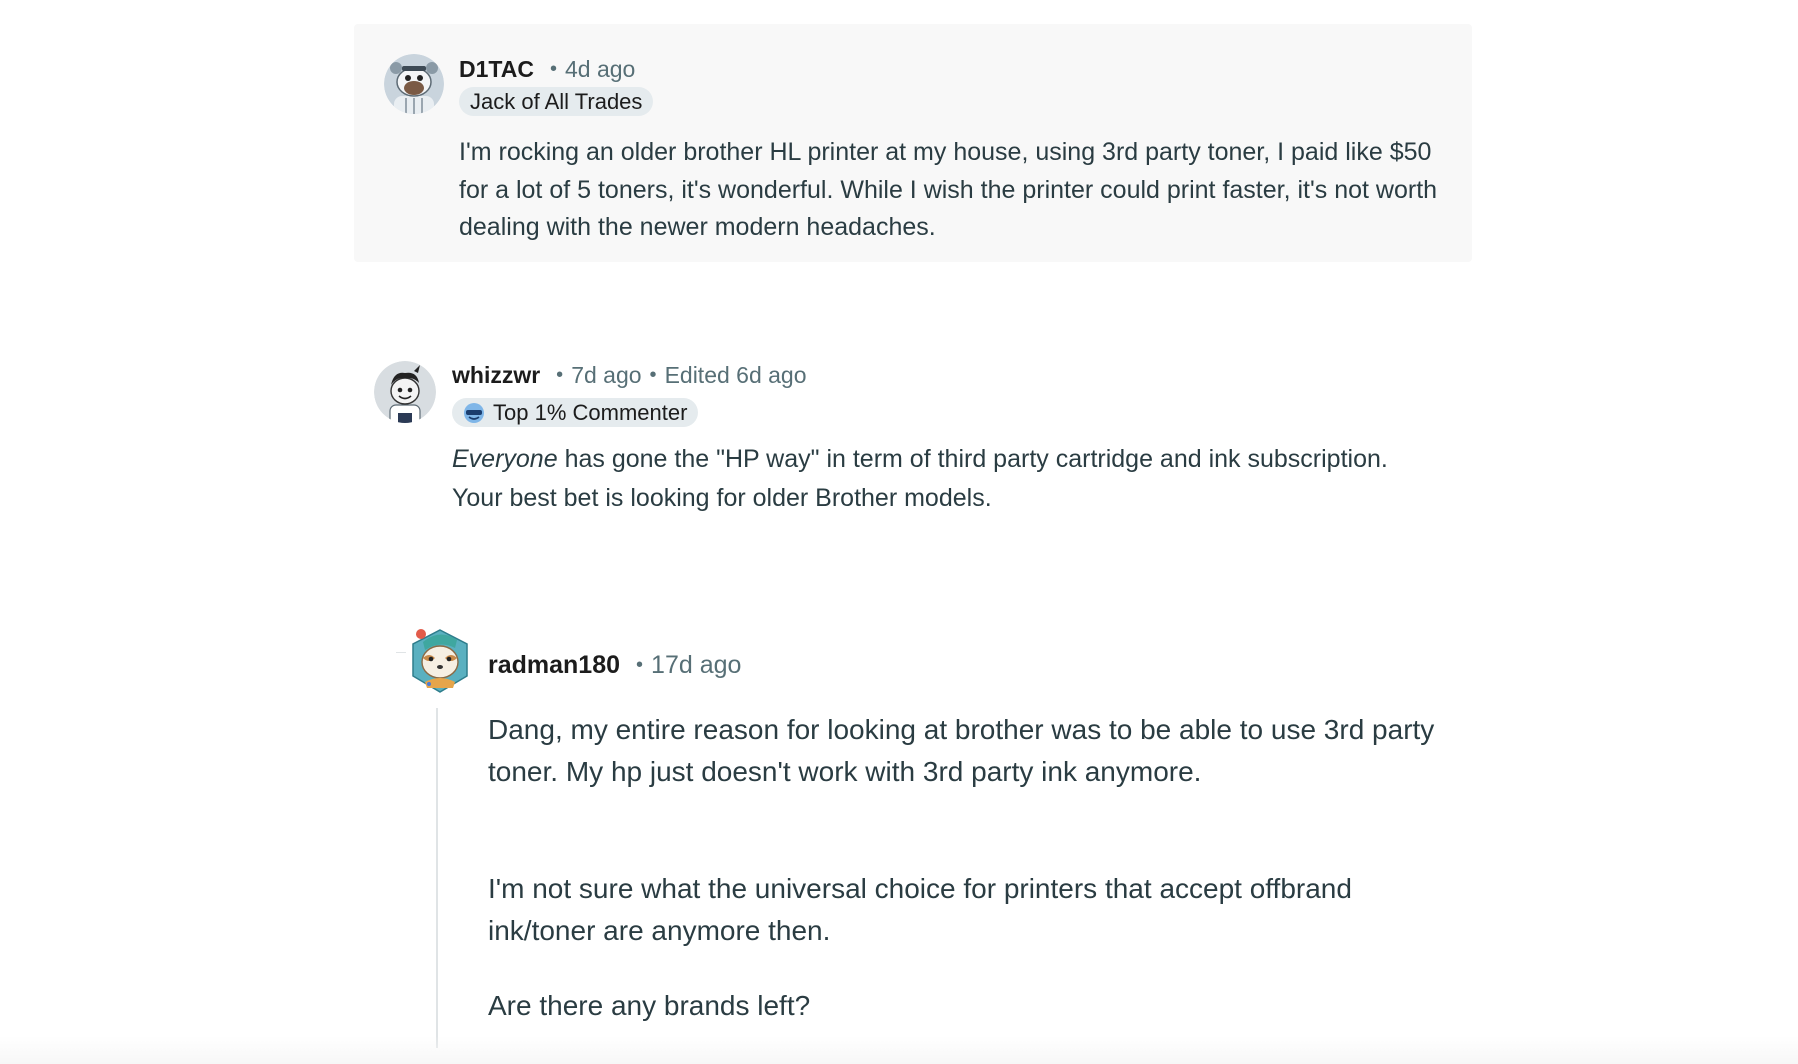  What do you see at coordinates (401, 652) in the screenshot?
I see `thread-connector` at bounding box center [401, 652].